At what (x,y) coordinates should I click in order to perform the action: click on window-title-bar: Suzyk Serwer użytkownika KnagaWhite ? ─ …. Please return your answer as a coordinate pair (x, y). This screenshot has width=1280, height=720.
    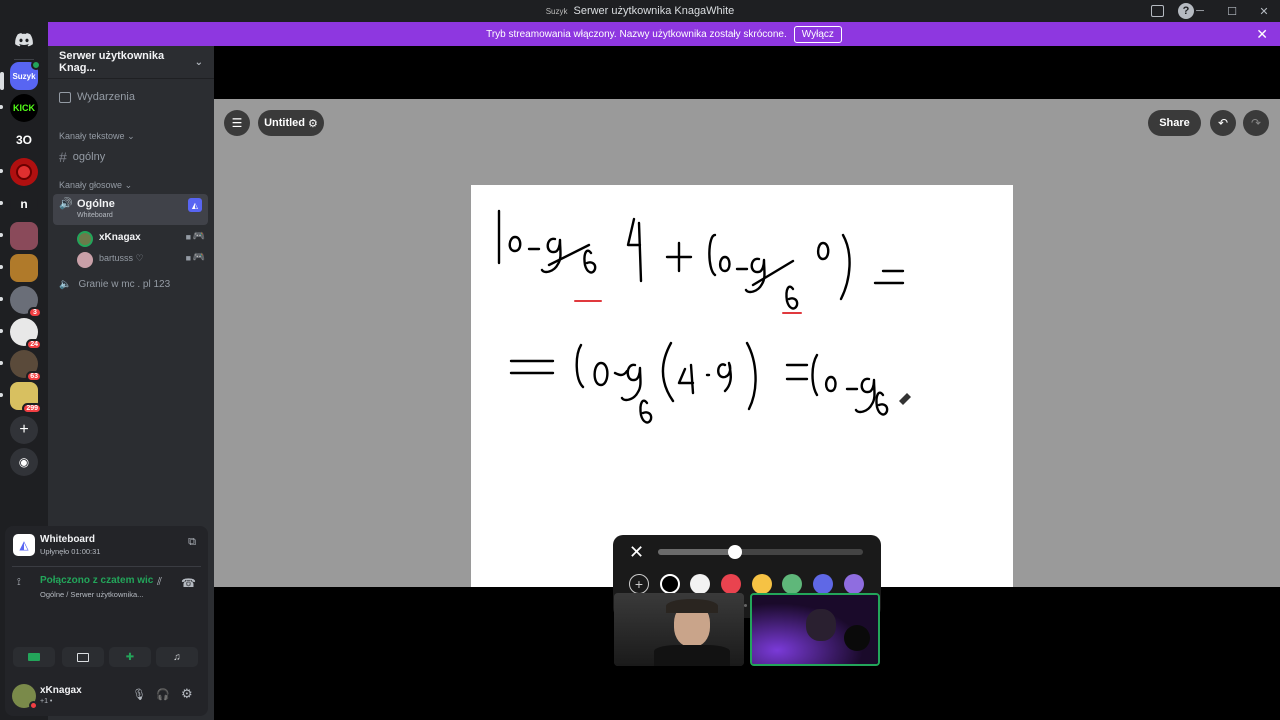
    Looking at the image, I should click on (640, 11).